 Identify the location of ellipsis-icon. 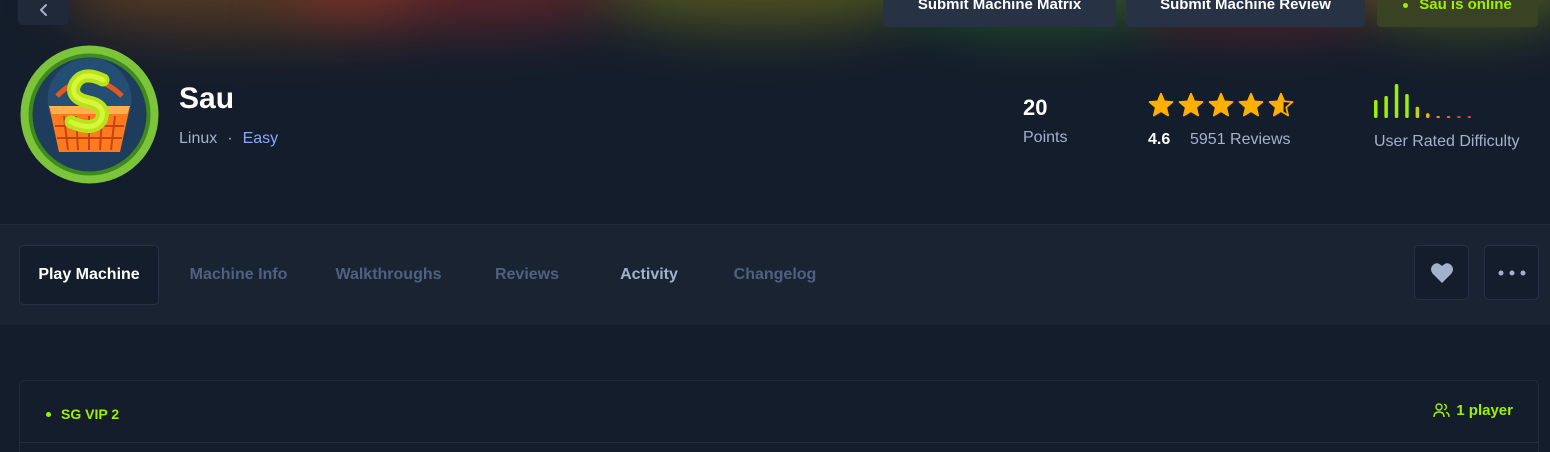
(1511, 272).